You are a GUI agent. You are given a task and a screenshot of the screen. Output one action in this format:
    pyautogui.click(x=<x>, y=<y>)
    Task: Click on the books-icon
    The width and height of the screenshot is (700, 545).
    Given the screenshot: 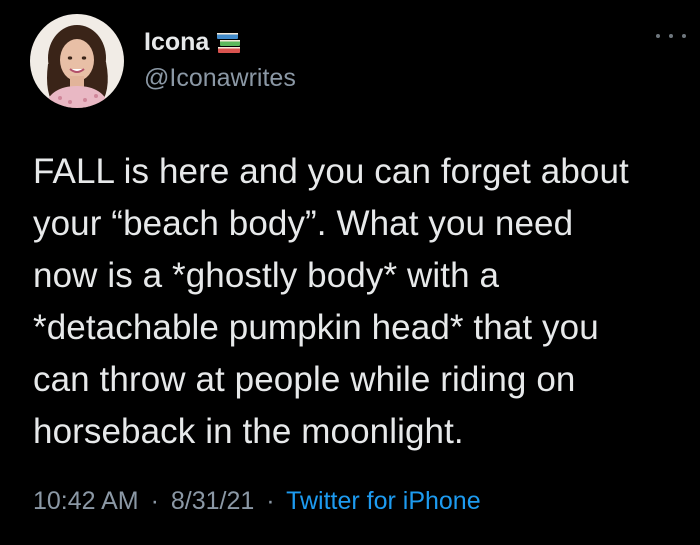 What is the action you would take?
    pyautogui.click(x=229, y=43)
    